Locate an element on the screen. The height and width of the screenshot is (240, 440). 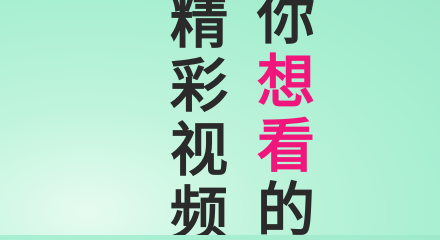
right-text-column: 你 想 看 的 is located at coordinates (286, 117).